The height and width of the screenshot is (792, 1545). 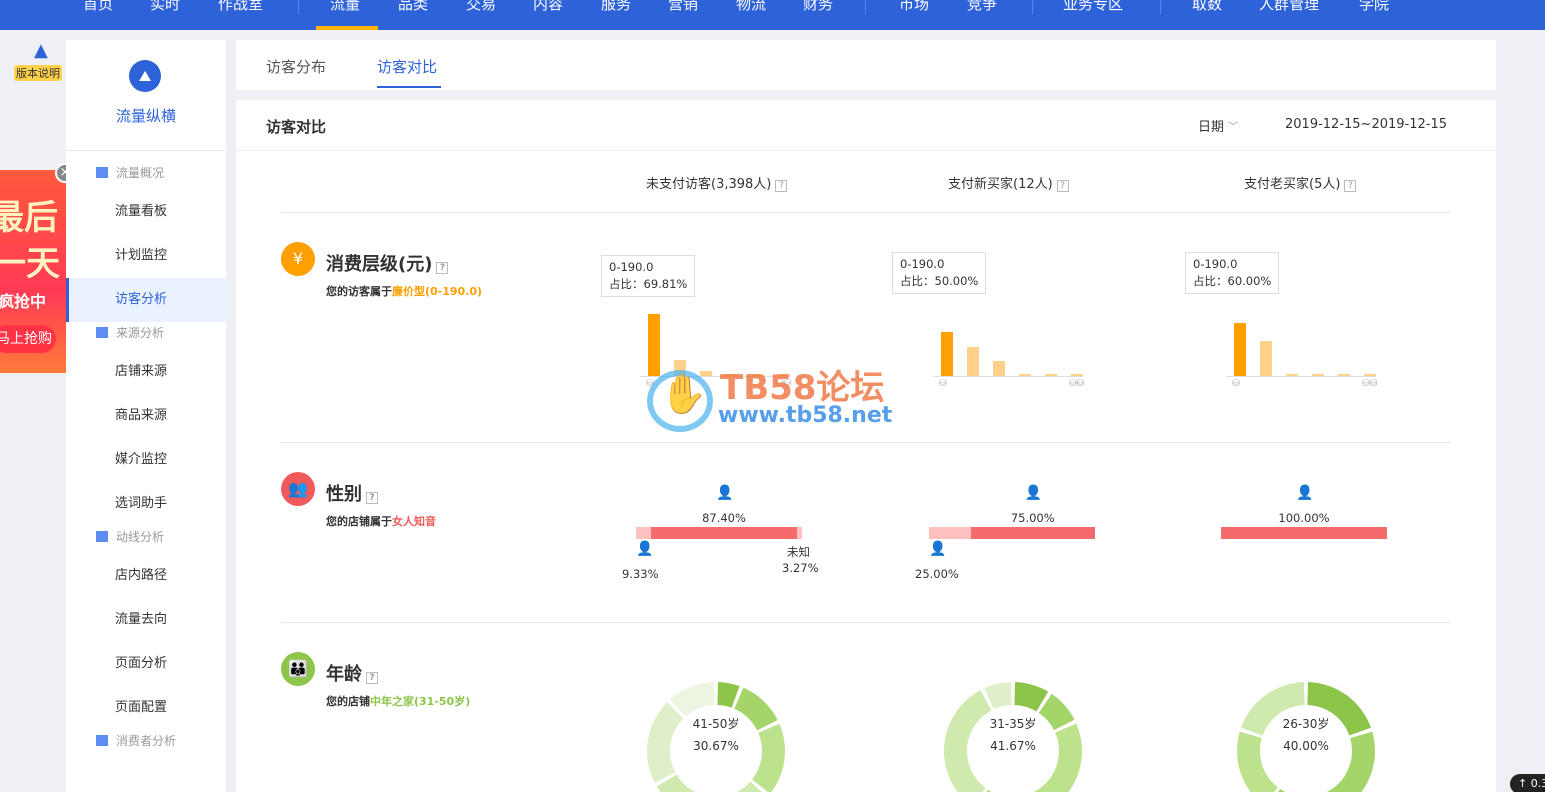 I want to click on column-header-label: 未支付访客(3,398人), so click(x=709, y=184).